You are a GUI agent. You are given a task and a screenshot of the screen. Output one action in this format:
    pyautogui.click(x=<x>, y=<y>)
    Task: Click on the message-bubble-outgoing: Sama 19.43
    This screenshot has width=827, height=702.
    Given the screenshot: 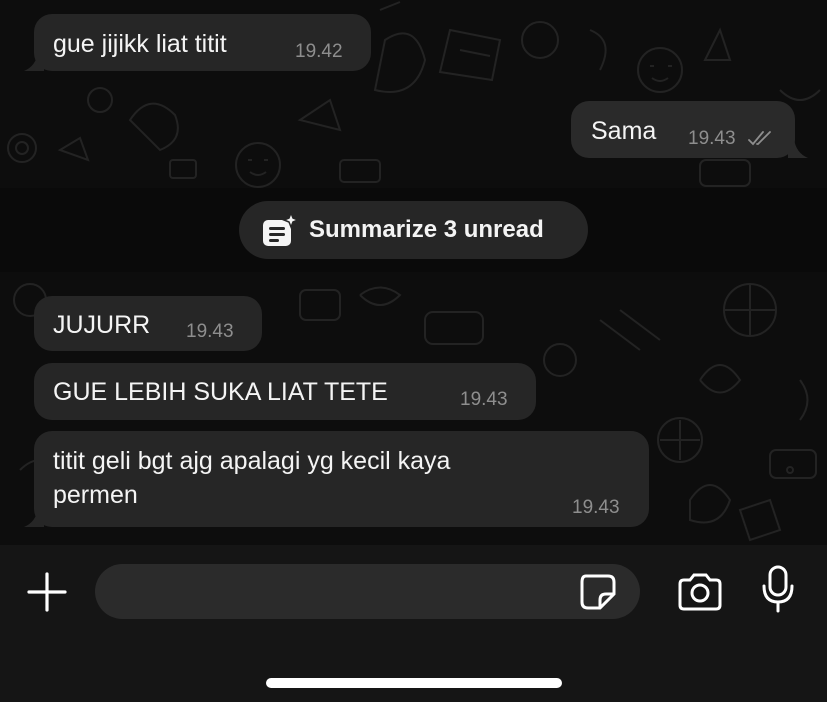 What is the action you would take?
    pyautogui.click(x=683, y=129)
    